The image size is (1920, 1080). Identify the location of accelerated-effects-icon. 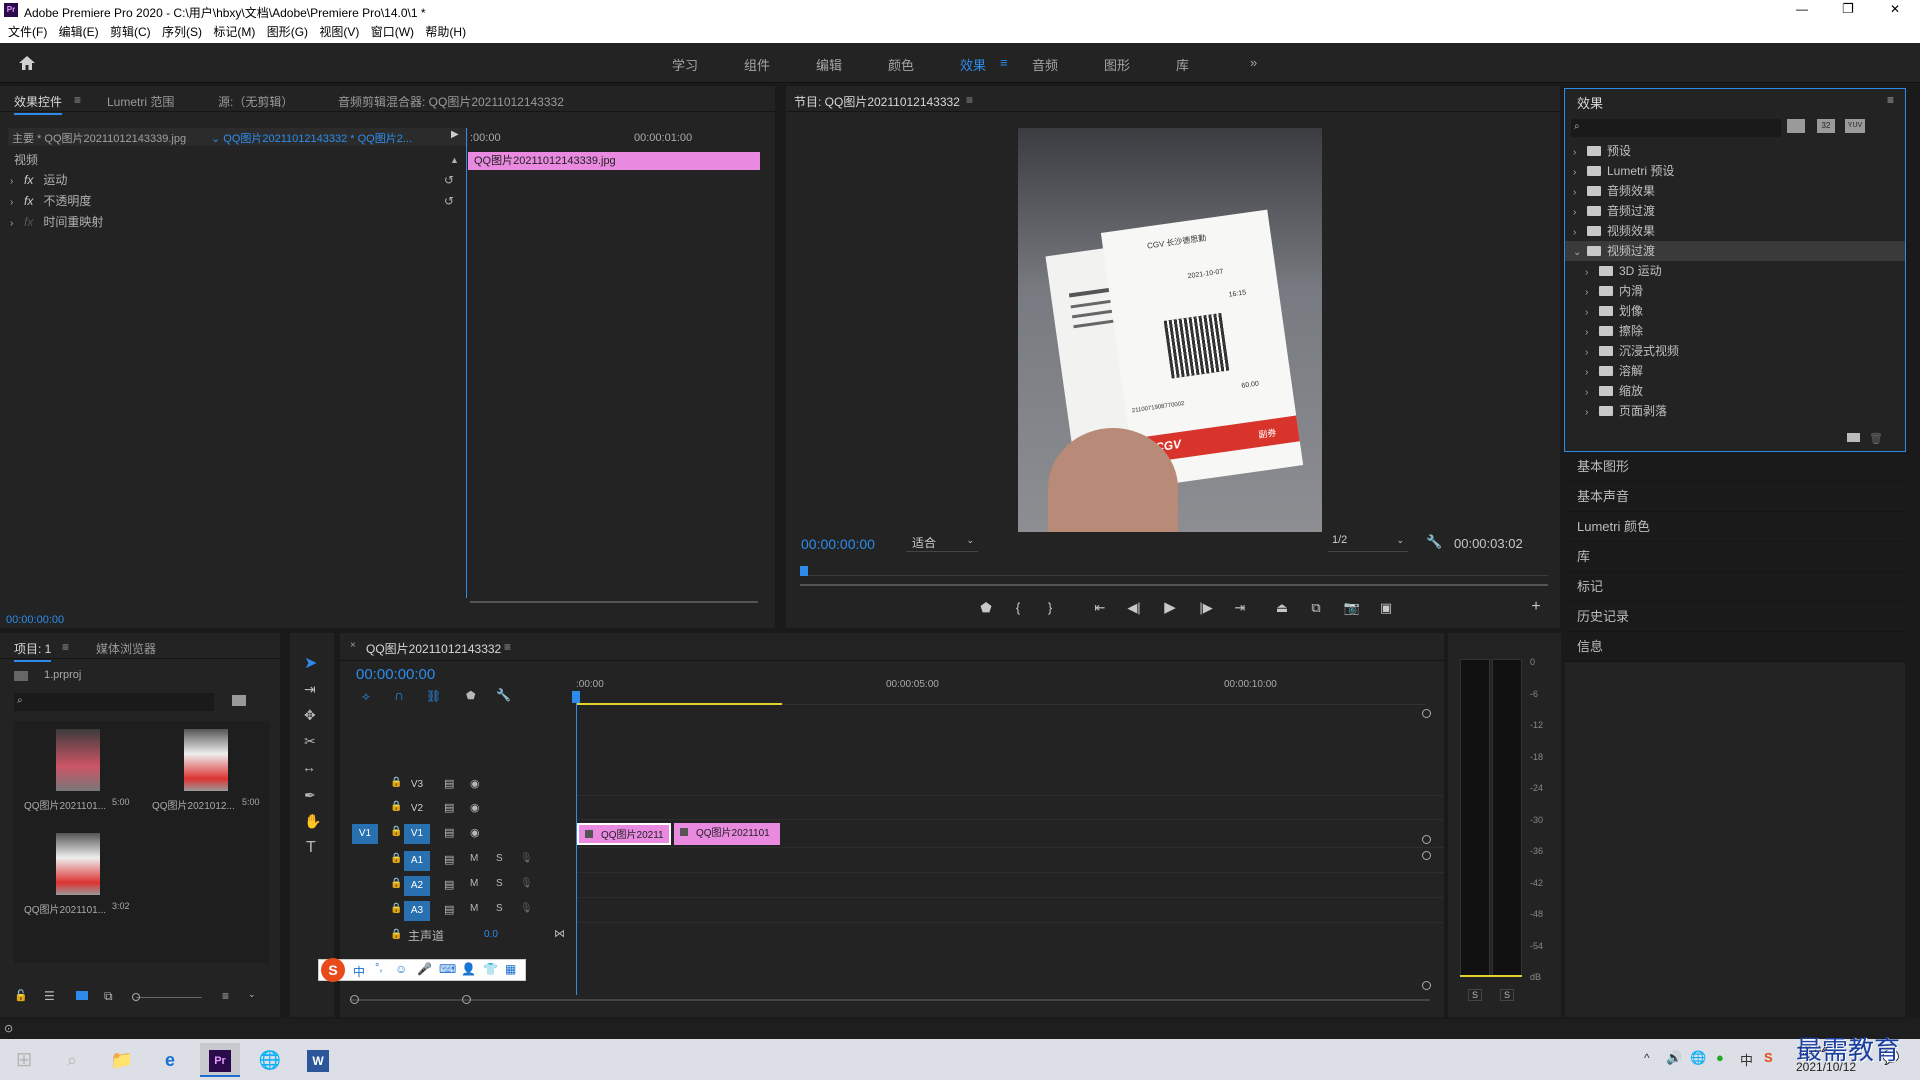
(1796, 126).